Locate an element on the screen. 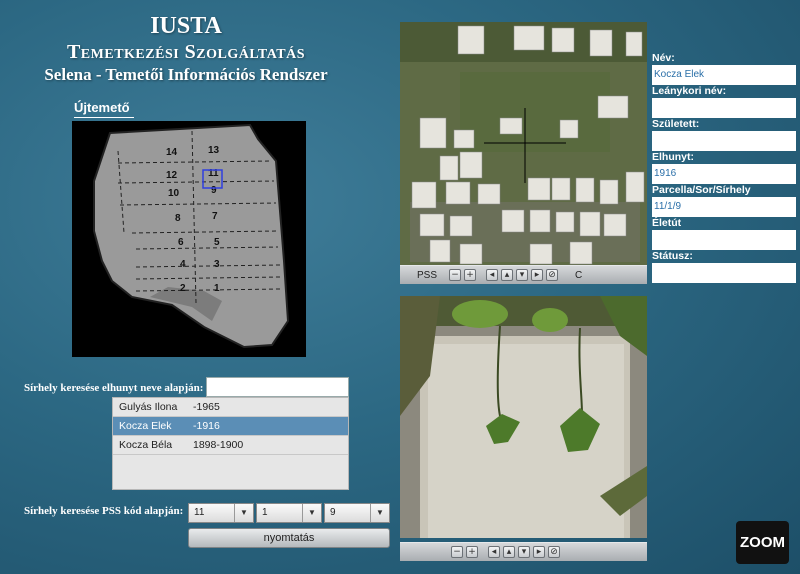  aerial-photo is located at coordinates (523, 143).